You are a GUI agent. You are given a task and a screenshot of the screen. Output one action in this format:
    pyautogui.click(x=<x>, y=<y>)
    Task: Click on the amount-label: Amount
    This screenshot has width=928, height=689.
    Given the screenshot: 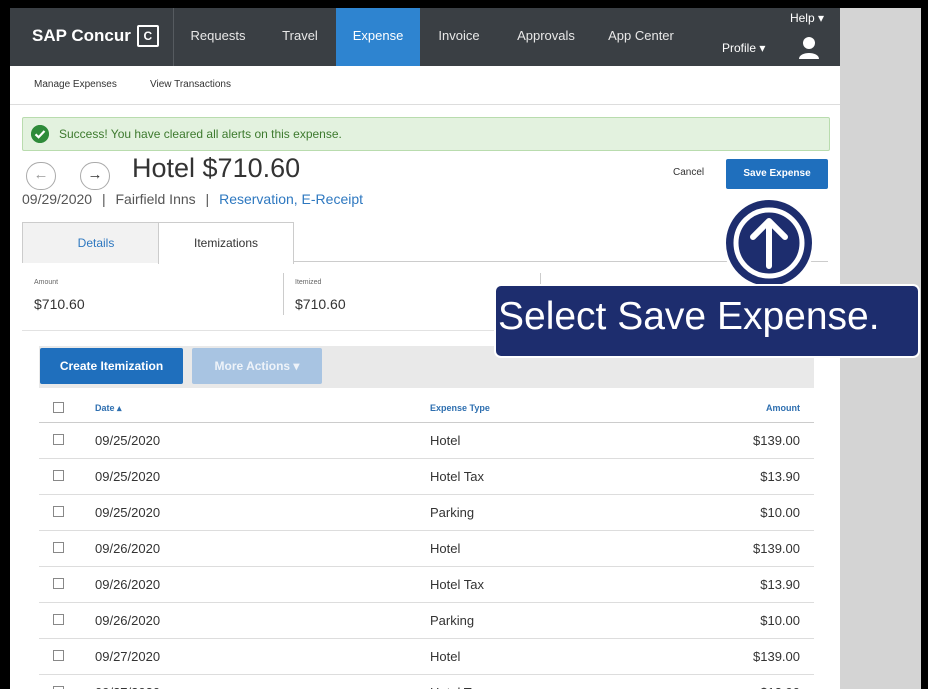 What is the action you would take?
    pyautogui.click(x=46, y=282)
    